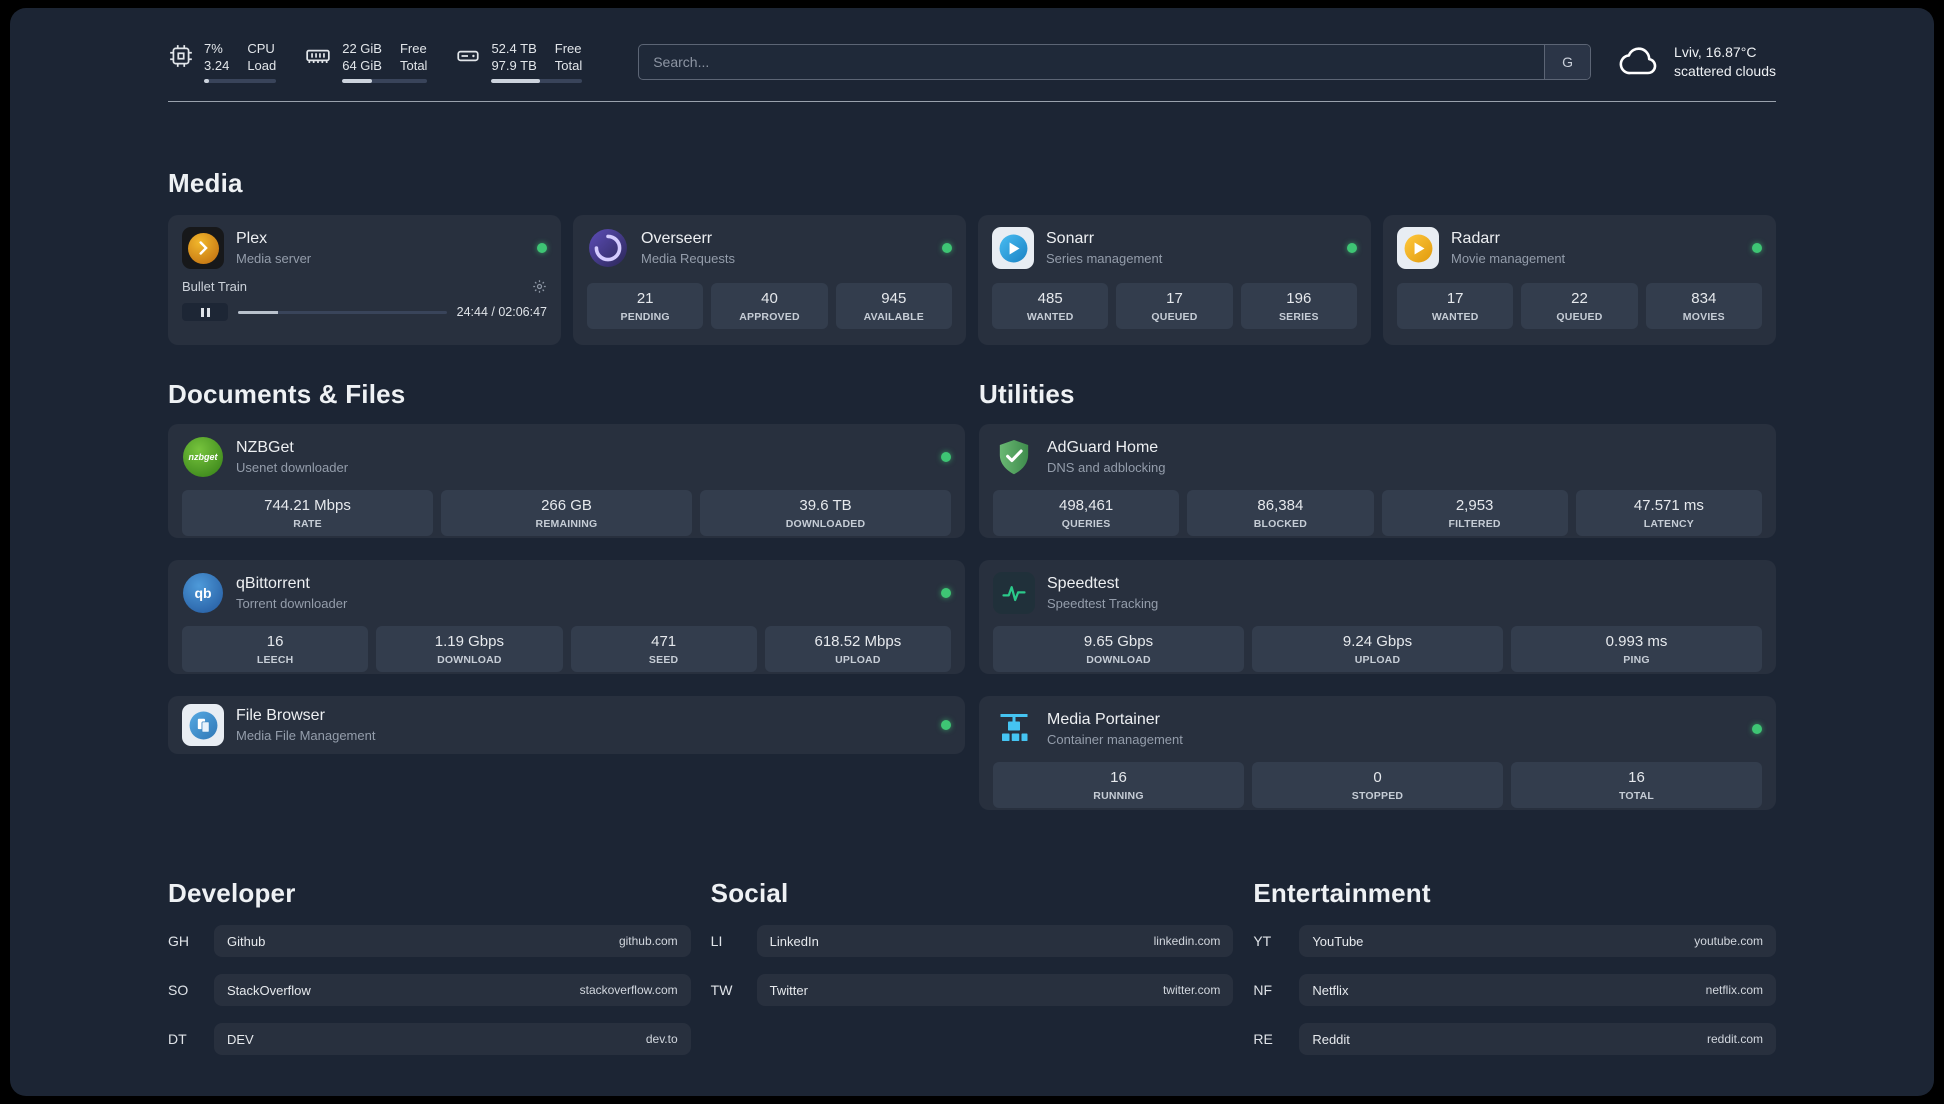  Describe the element at coordinates (1514, 941) in the screenshot. I see `bookmark-youtube: YT YouTube youtube.com` at that location.